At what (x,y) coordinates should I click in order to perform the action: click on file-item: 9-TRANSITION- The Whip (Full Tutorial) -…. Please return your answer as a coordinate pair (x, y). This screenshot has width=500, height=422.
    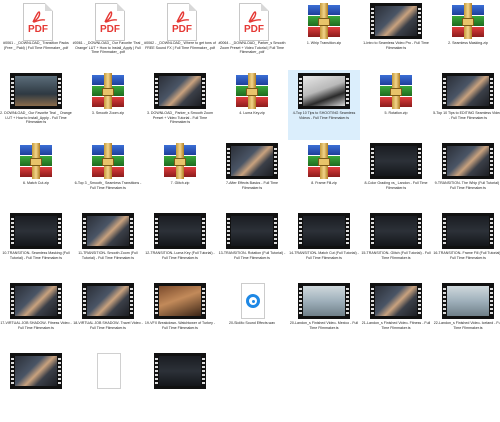
    Looking at the image, I should click on (466, 175).